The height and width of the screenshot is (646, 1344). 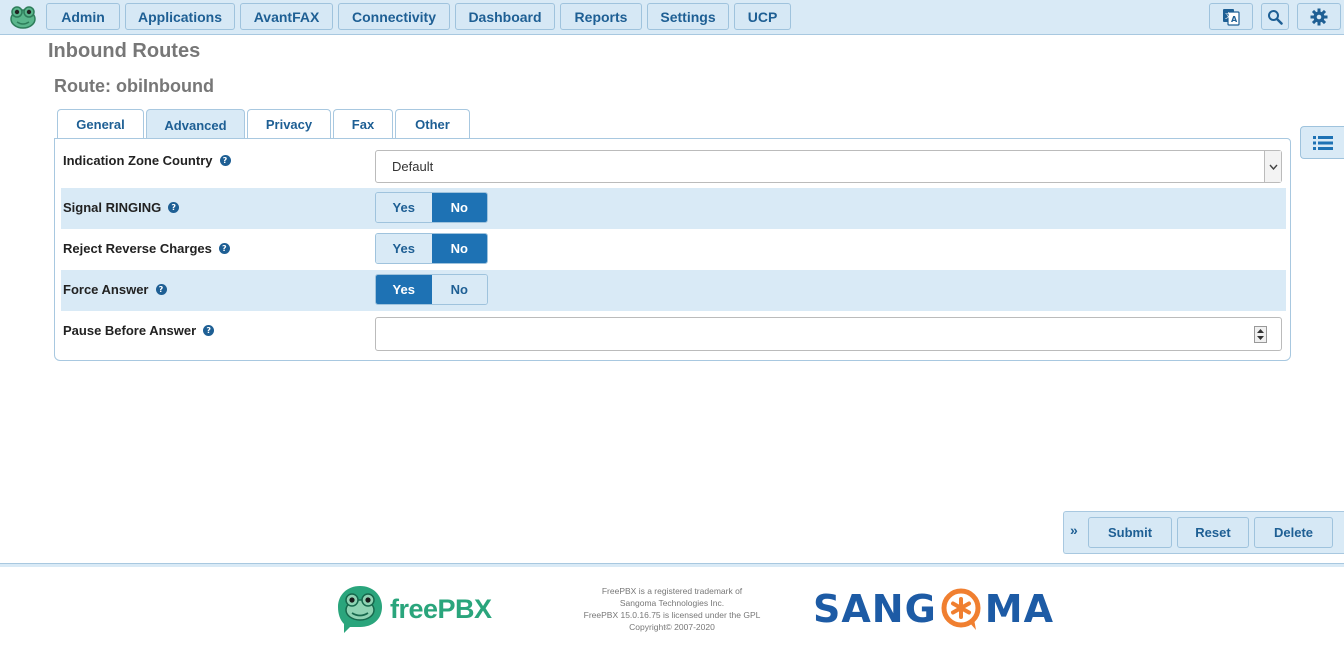 What do you see at coordinates (134, 86) in the screenshot?
I see `route-title: Route: obiInbound` at bounding box center [134, 86].